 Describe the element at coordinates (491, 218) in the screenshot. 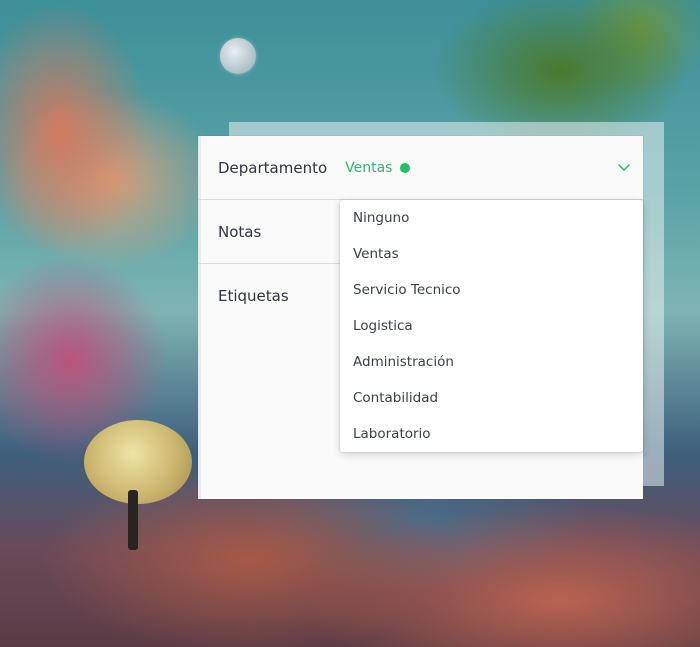

I see `option-ninguno: Ninguno` at that location.